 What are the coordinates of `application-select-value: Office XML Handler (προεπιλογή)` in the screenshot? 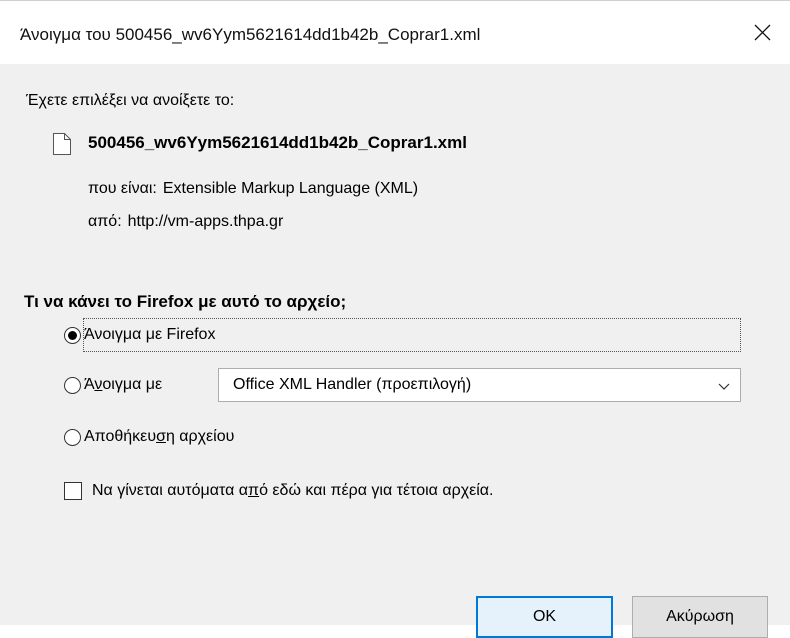 It's located at (352, 384).